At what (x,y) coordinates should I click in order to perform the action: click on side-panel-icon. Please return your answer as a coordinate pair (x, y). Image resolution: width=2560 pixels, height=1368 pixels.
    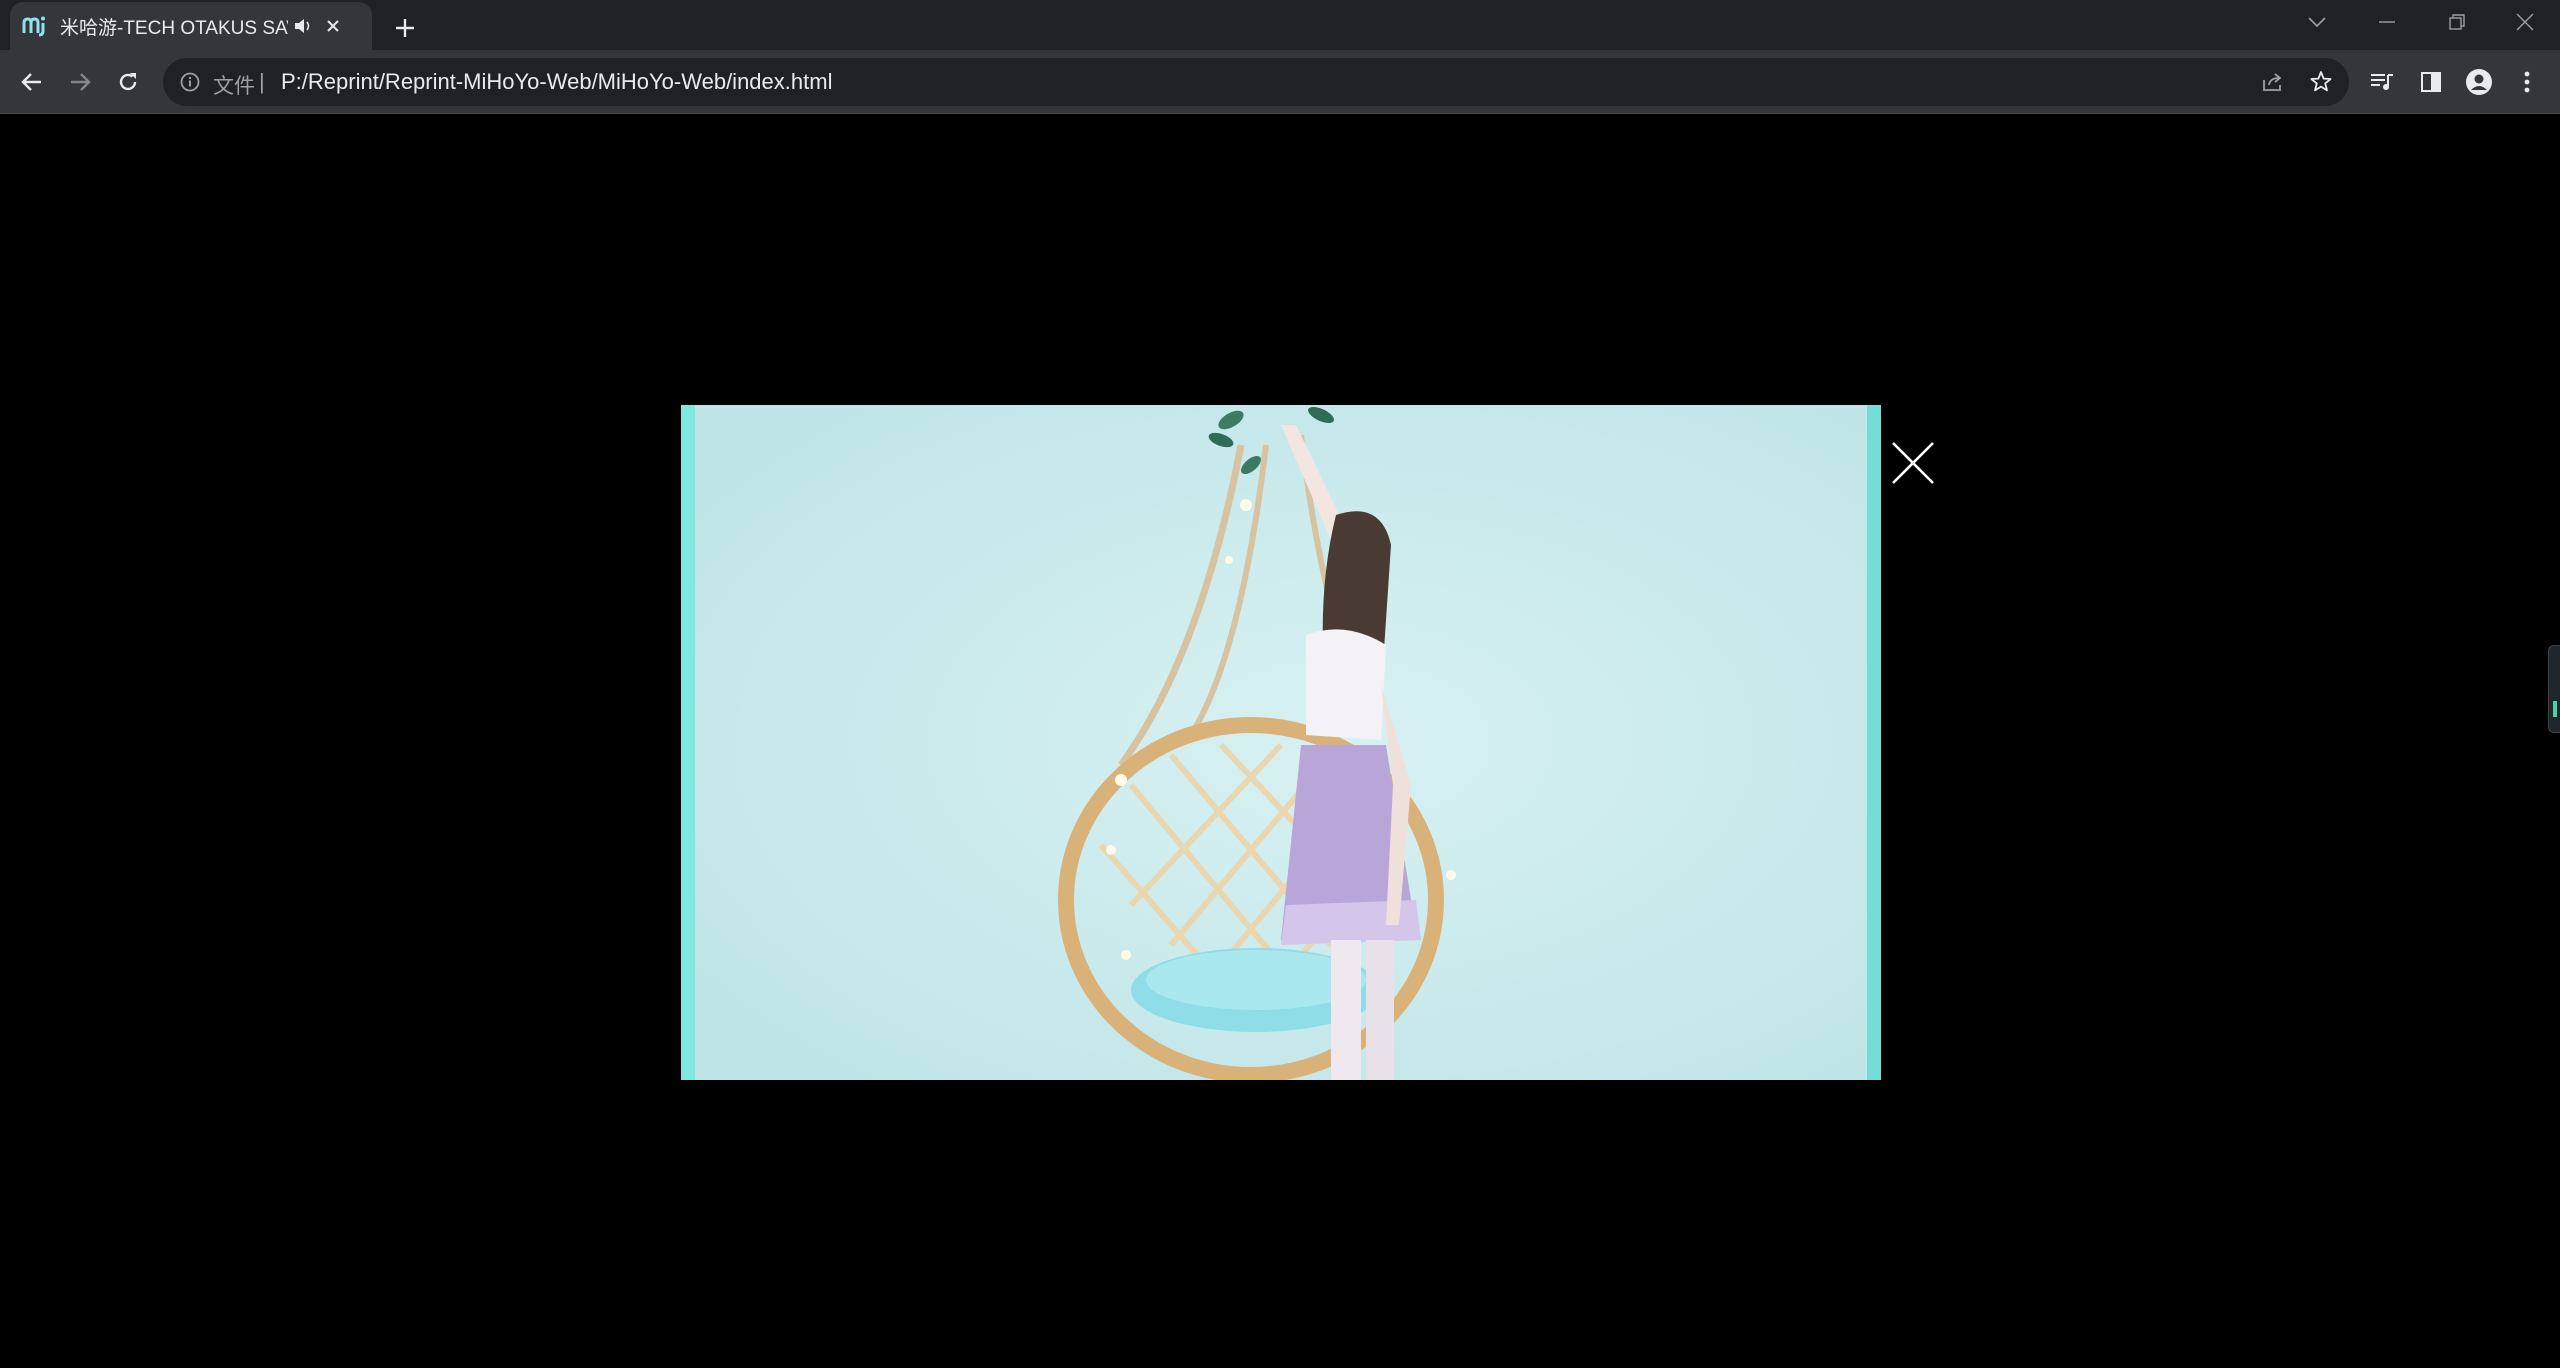
    Looking at the image, I should click on (2431, 82).